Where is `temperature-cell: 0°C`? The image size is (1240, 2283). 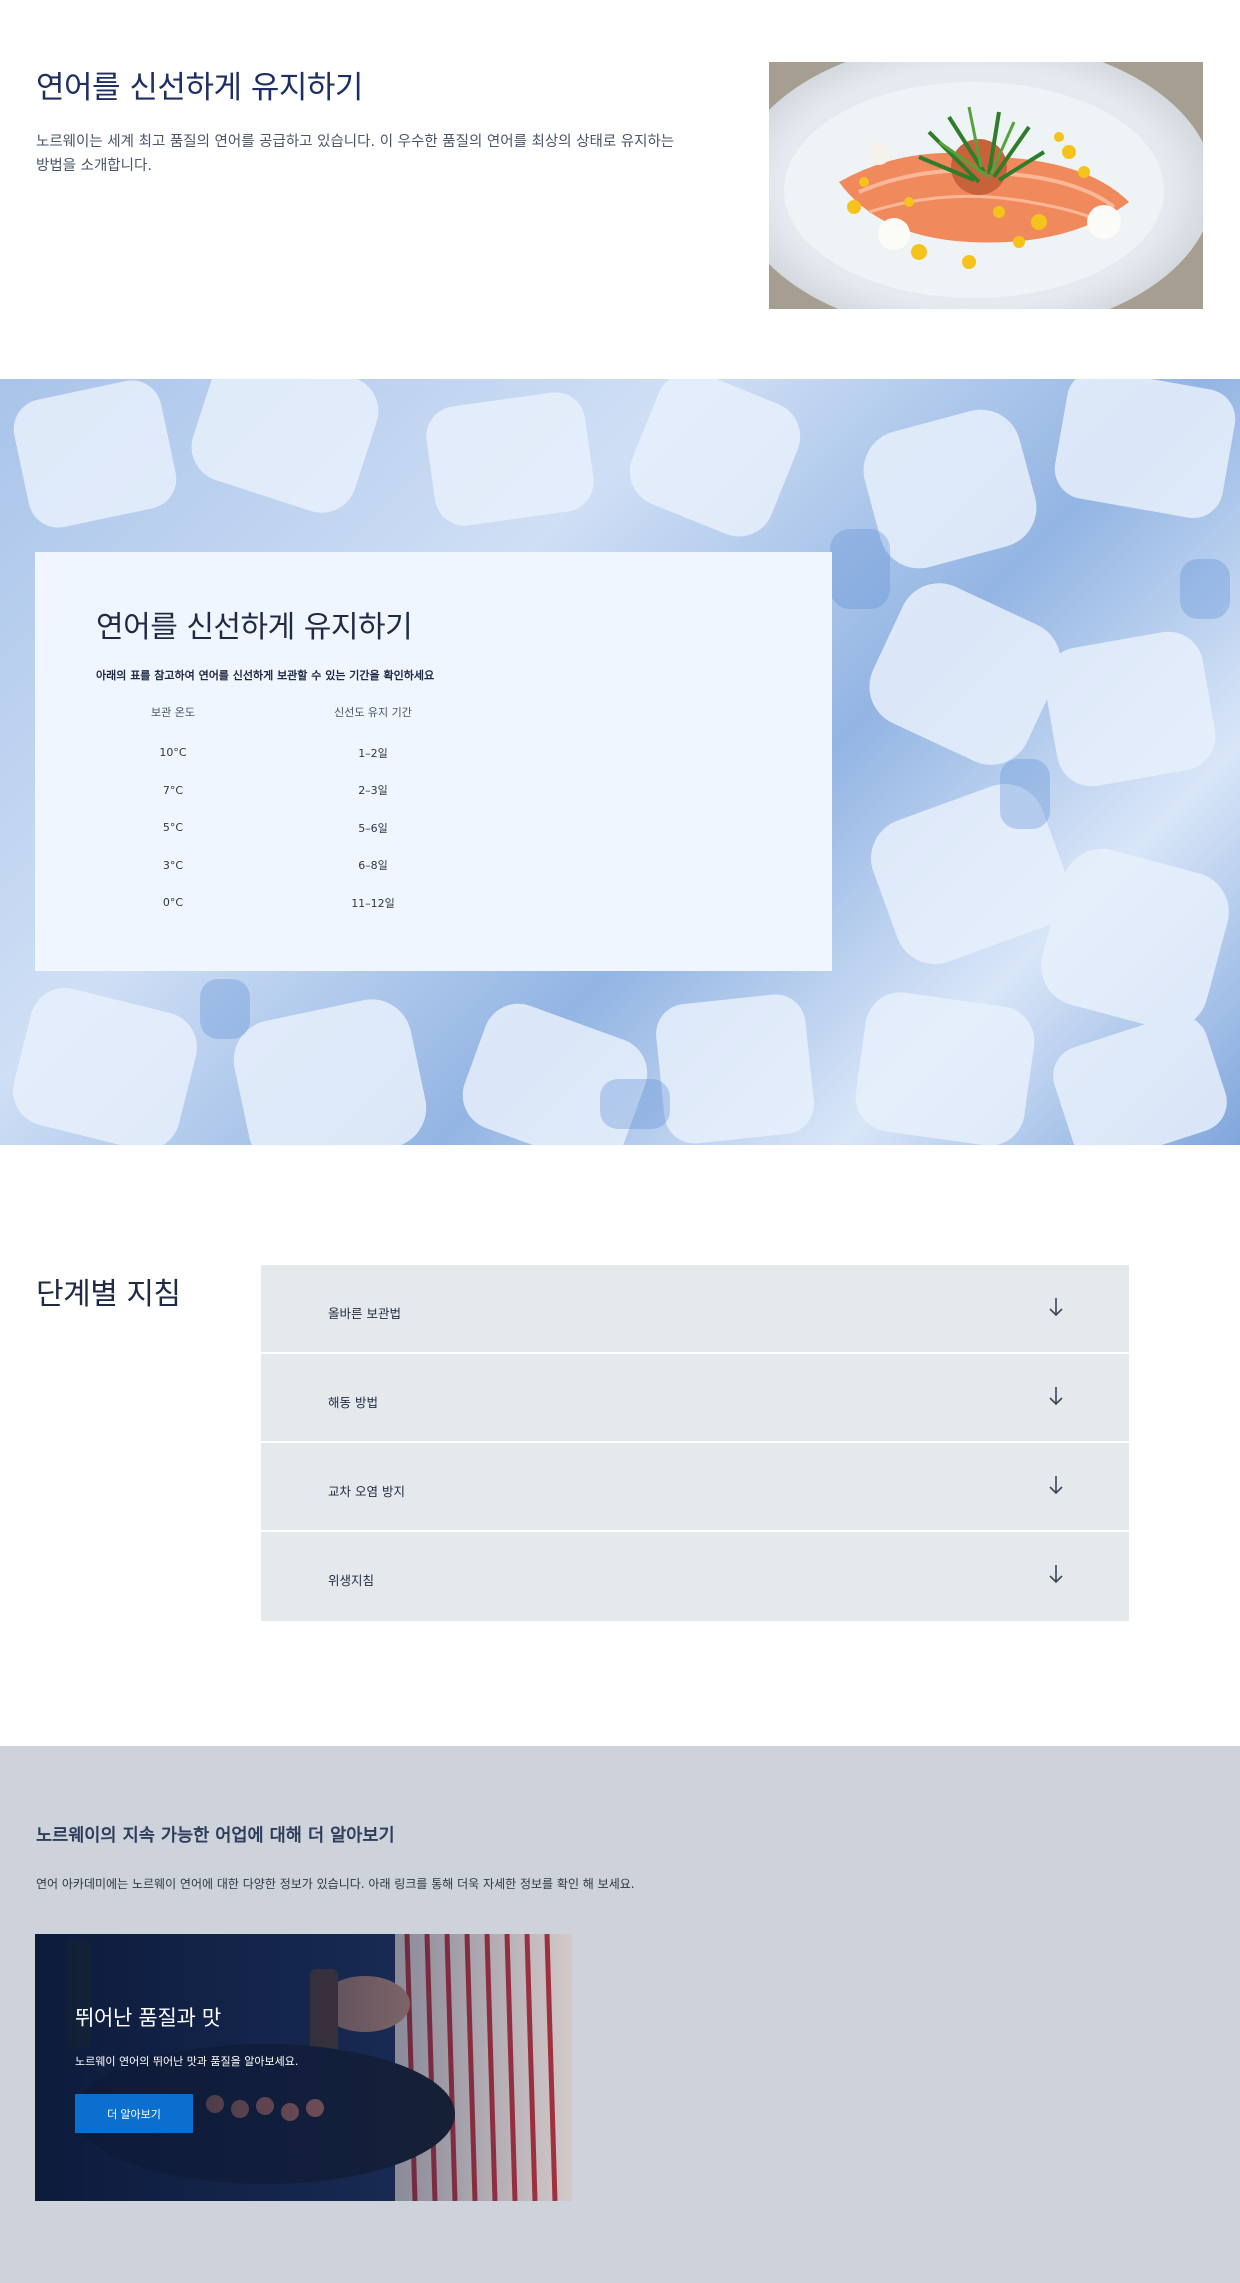 temperature-cell: 0°C is located at coordinates (173, 903).